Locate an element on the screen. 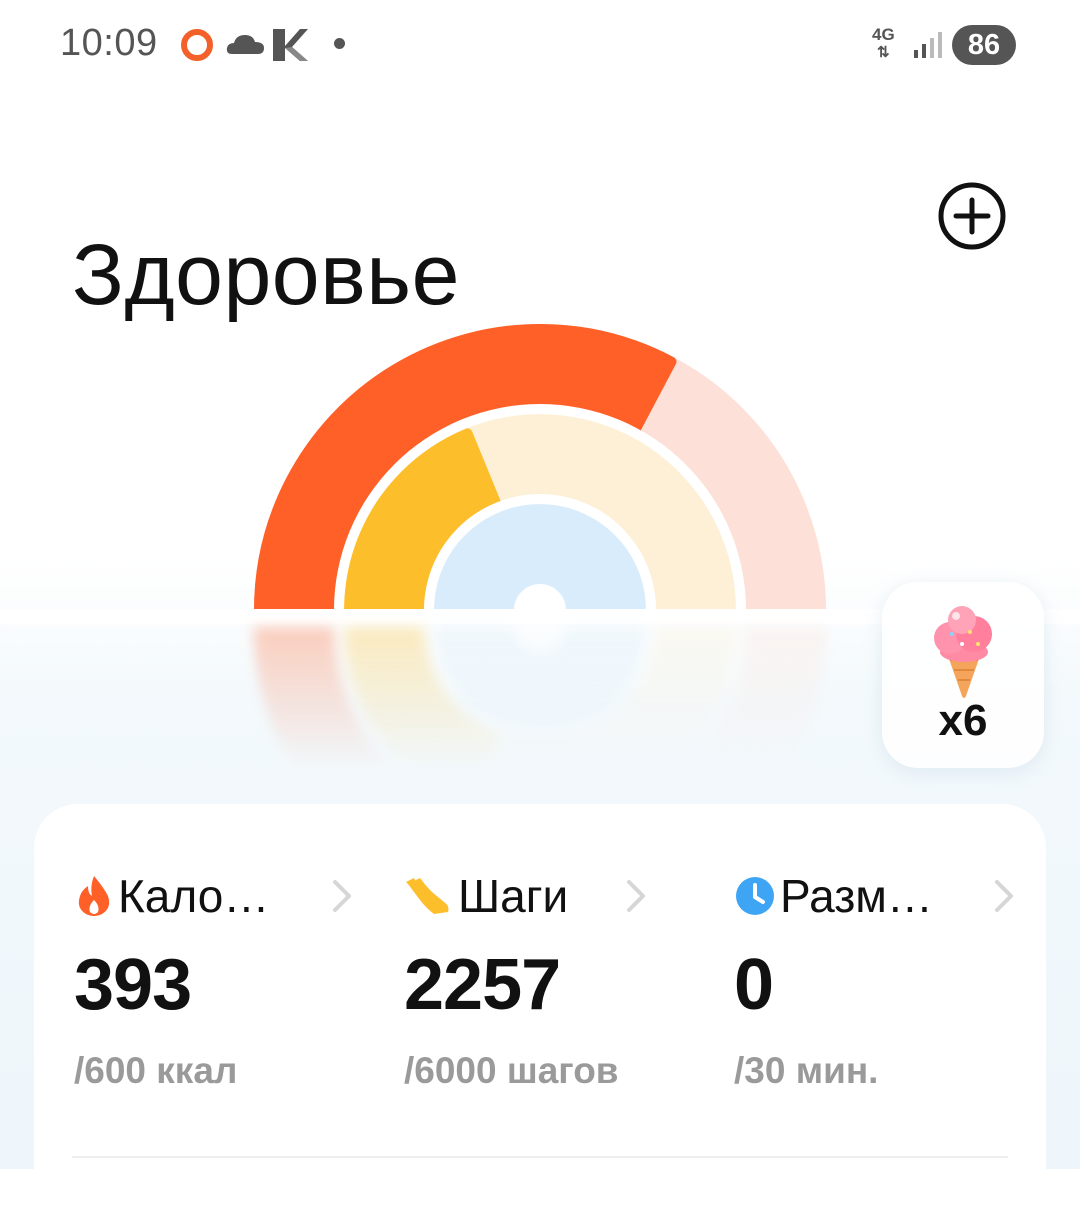  app-k-icon is located at coordinates (290, 45).